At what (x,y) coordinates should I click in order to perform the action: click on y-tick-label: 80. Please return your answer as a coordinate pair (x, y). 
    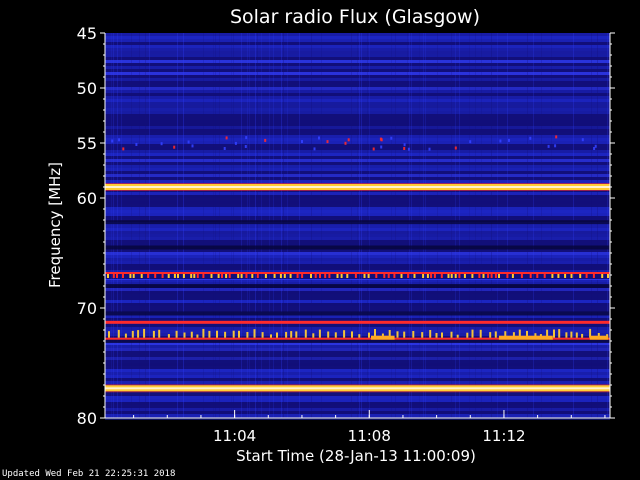
    Looking at the image, I should click on (87, 418).